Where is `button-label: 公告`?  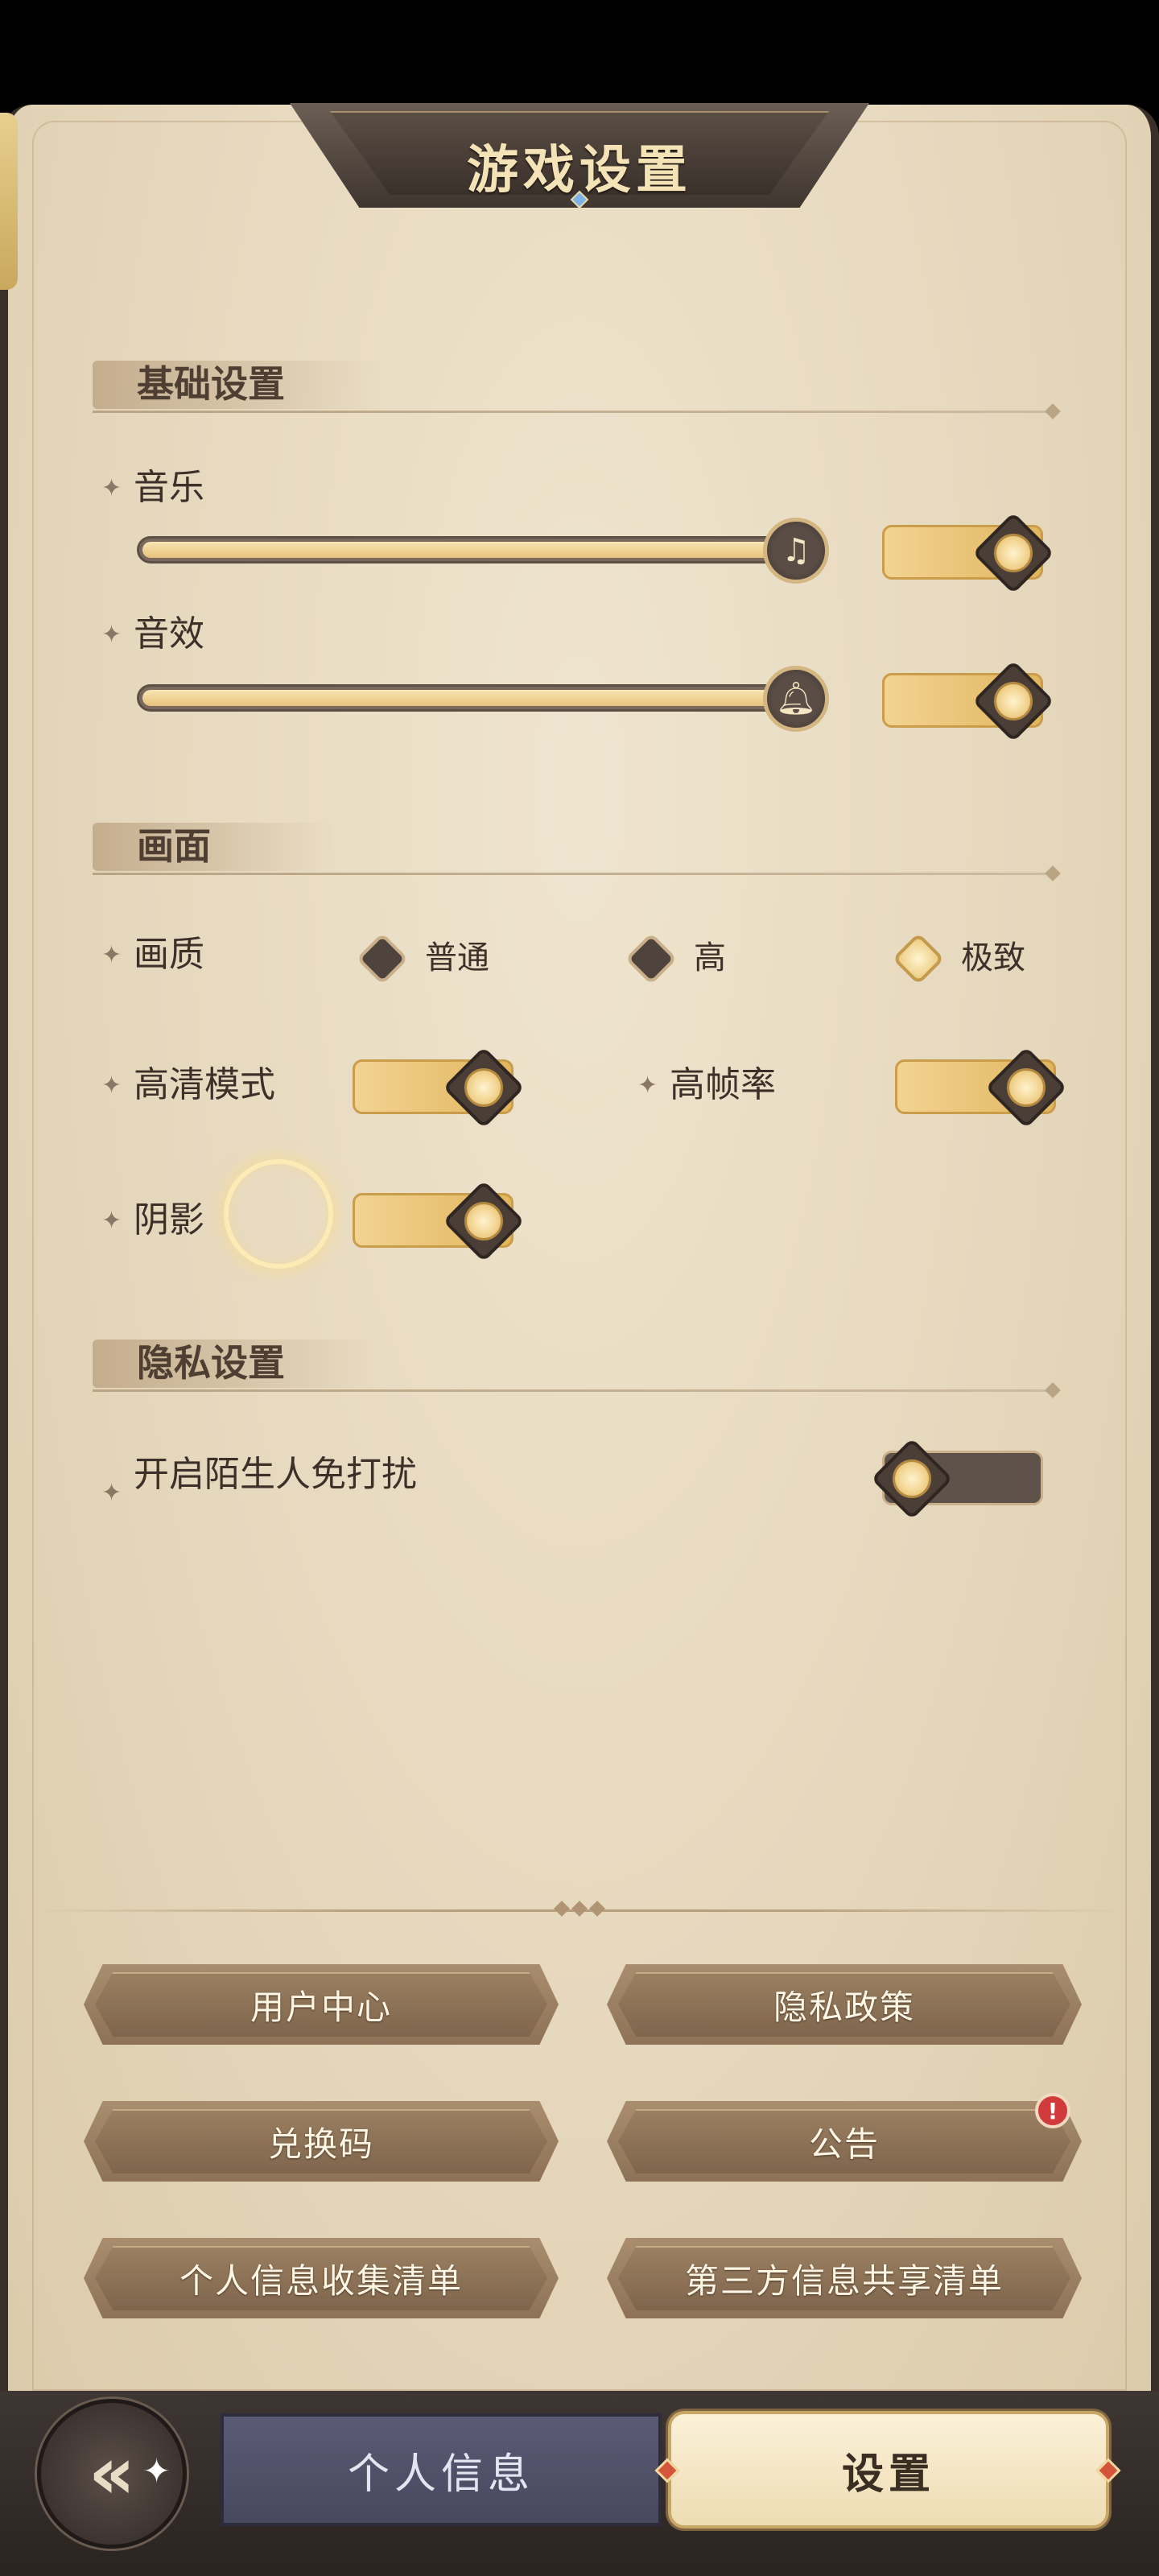 button-label: 公告 is located at coordinates (844, 2144).